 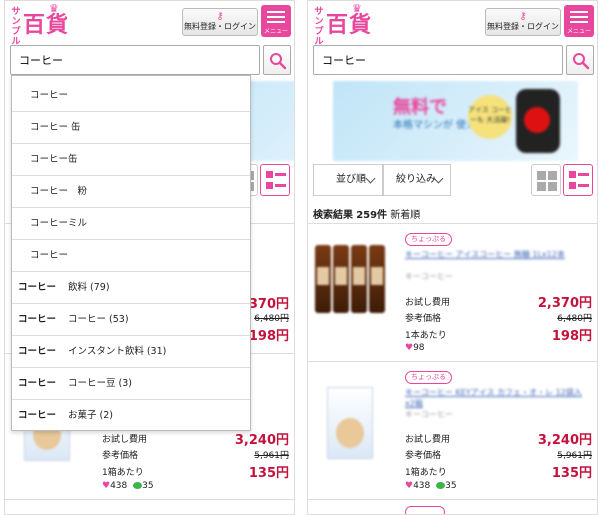 What do you see at coordinates (538, 121) in the screenshot?
I see `coffee-machine-image` at bounding box center [538, 121].